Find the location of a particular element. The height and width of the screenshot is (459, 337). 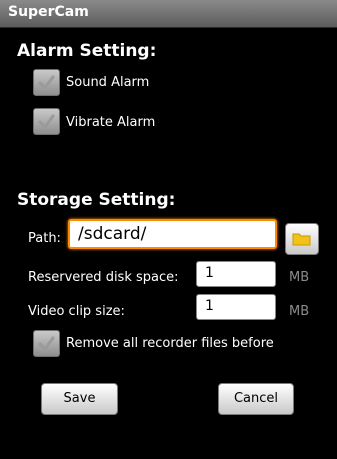

reserved-space-label: Reservered disk space: is located at coordinates (103, 277).